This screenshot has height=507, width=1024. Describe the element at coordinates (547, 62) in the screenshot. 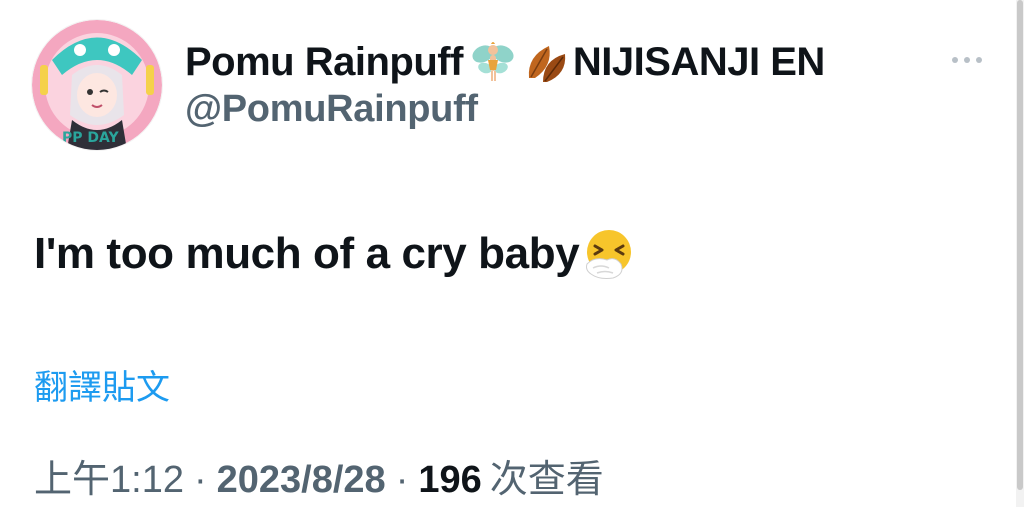

I see `fallen-leaf-icon` at that location.